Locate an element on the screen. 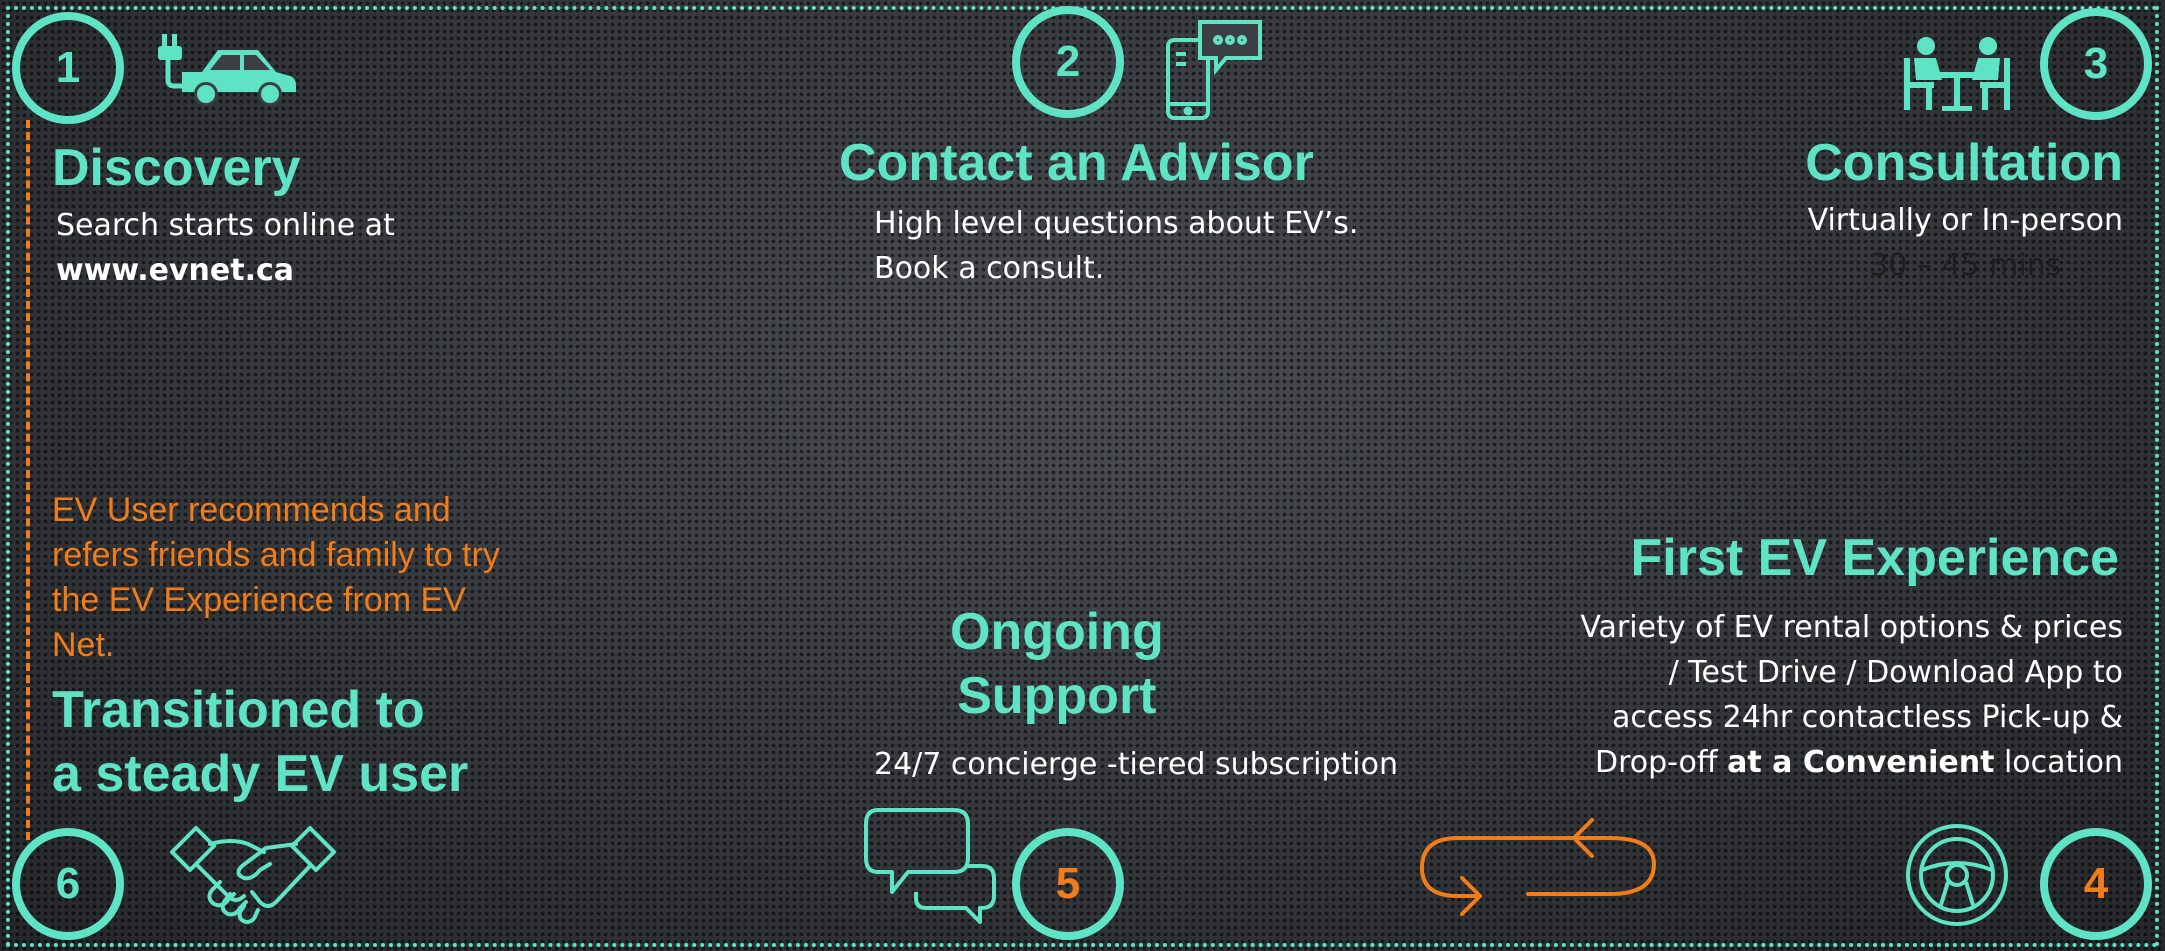 Image resolution: width=2165 pixels, height=951 pixels. step-6-title-line1: Transitioned to is located at coordinates (238, 710).